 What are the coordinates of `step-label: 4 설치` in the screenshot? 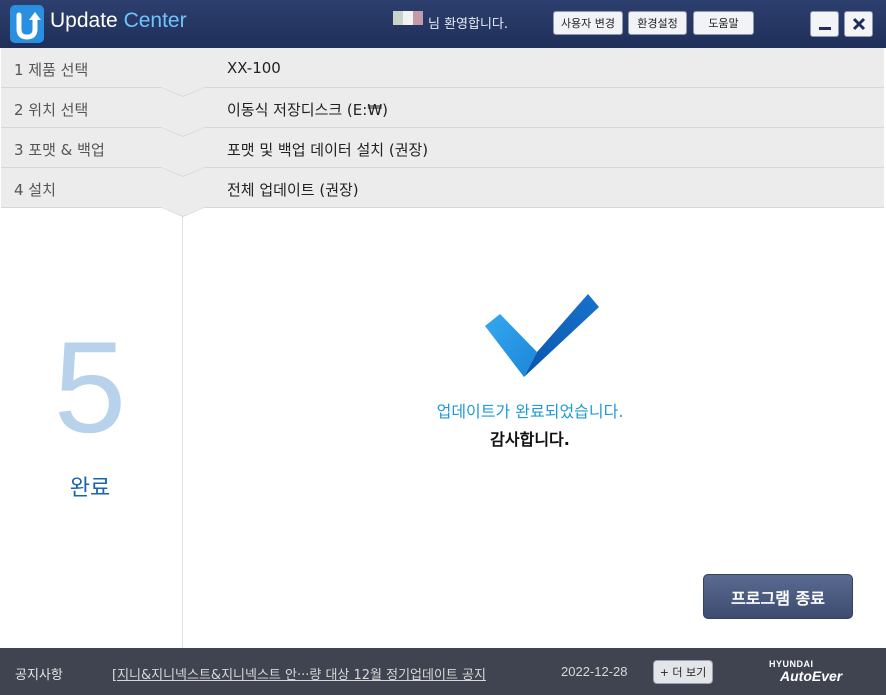 It's located at (35, 190).